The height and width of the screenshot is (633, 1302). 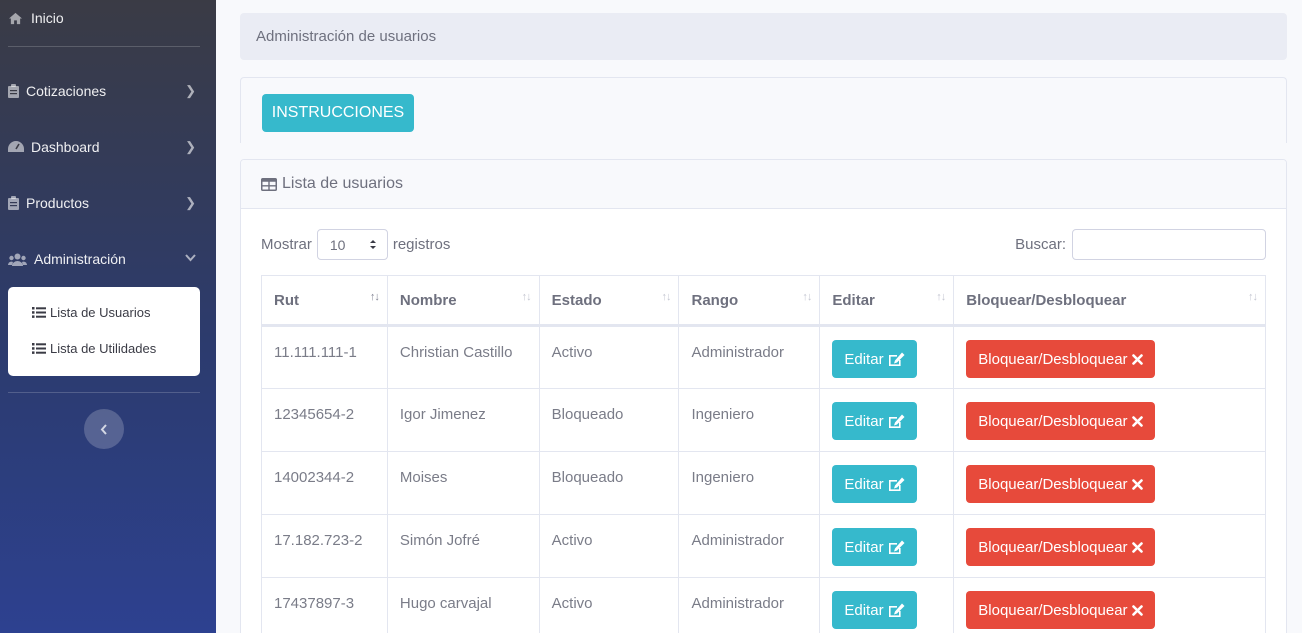 I want to click on card-title: Lista de usuarios, so click(x=342, y=183).